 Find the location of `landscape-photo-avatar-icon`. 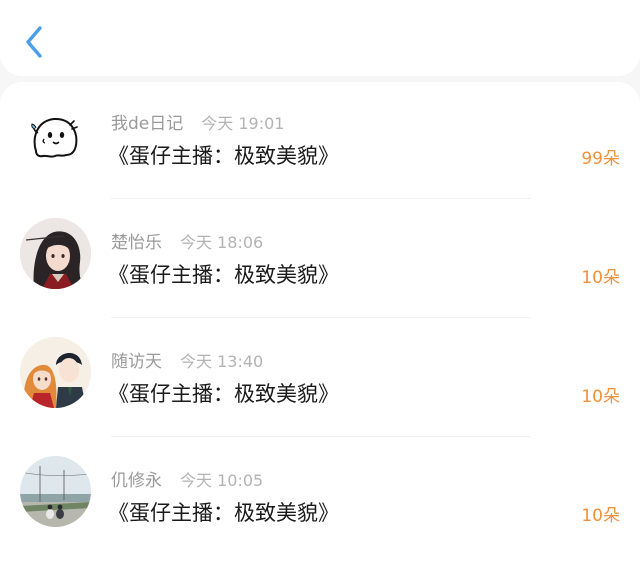

landscape-photo-avatar-icon is located at coordinates (55, 491).